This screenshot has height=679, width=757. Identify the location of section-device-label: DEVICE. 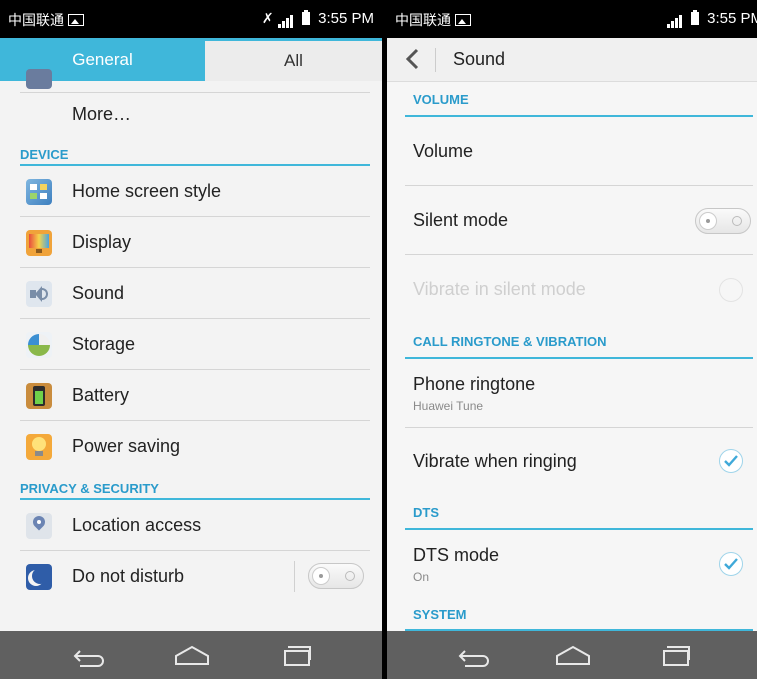
(44, 154).